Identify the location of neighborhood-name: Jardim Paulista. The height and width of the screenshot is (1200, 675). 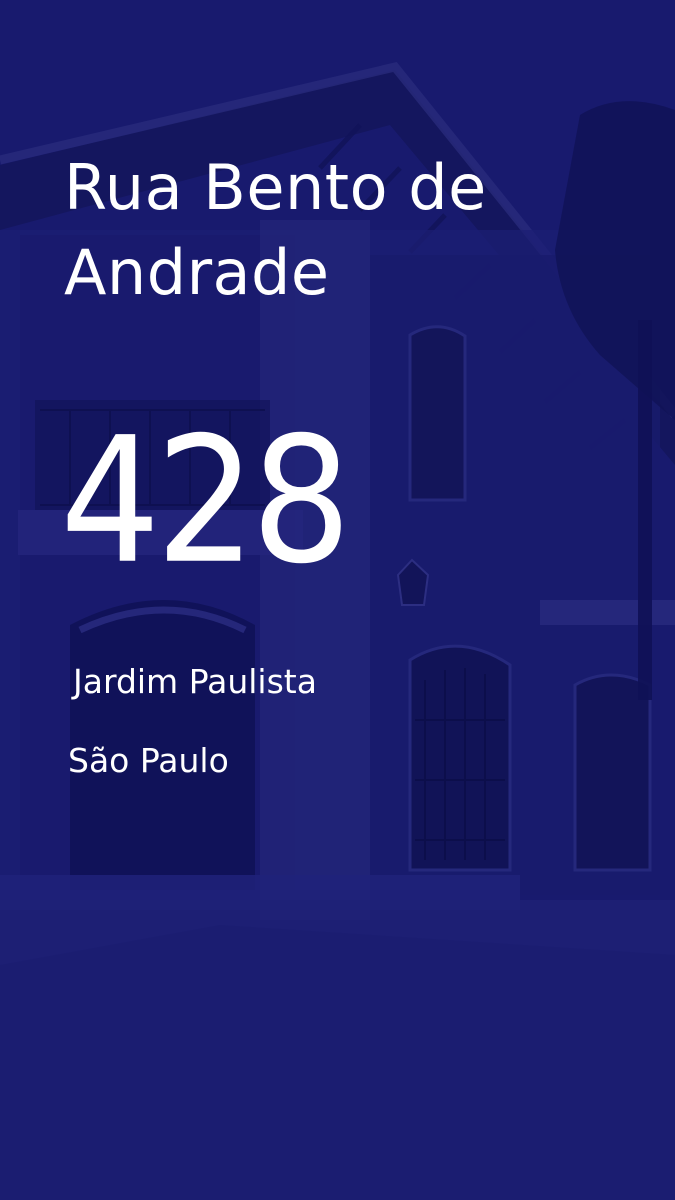
(195, 681).